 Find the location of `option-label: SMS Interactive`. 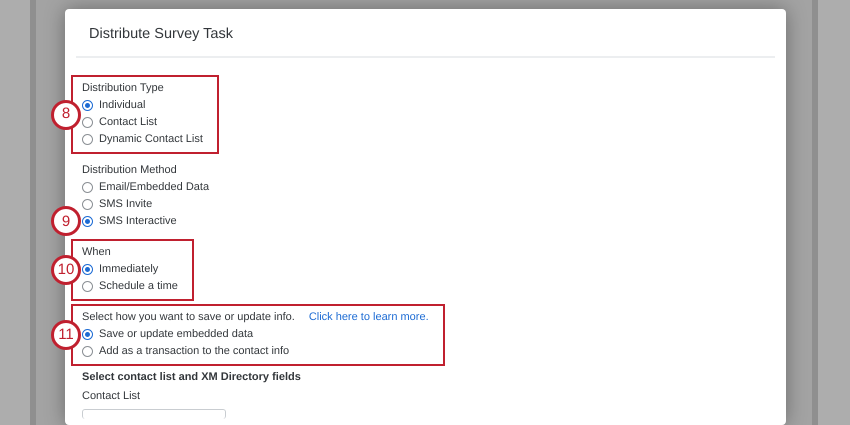

option-label: SMS Interactive is located at coordinates (138, 221).